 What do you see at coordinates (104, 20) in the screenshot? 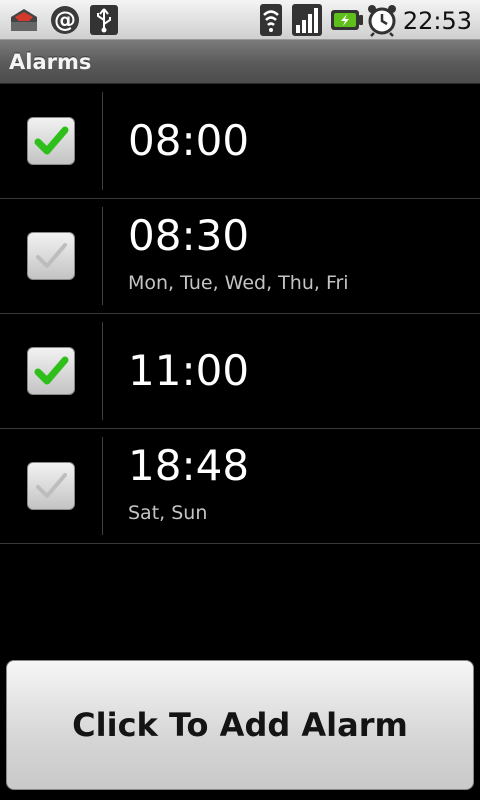
I see `usb-icon` at bounding box center [104, 20].